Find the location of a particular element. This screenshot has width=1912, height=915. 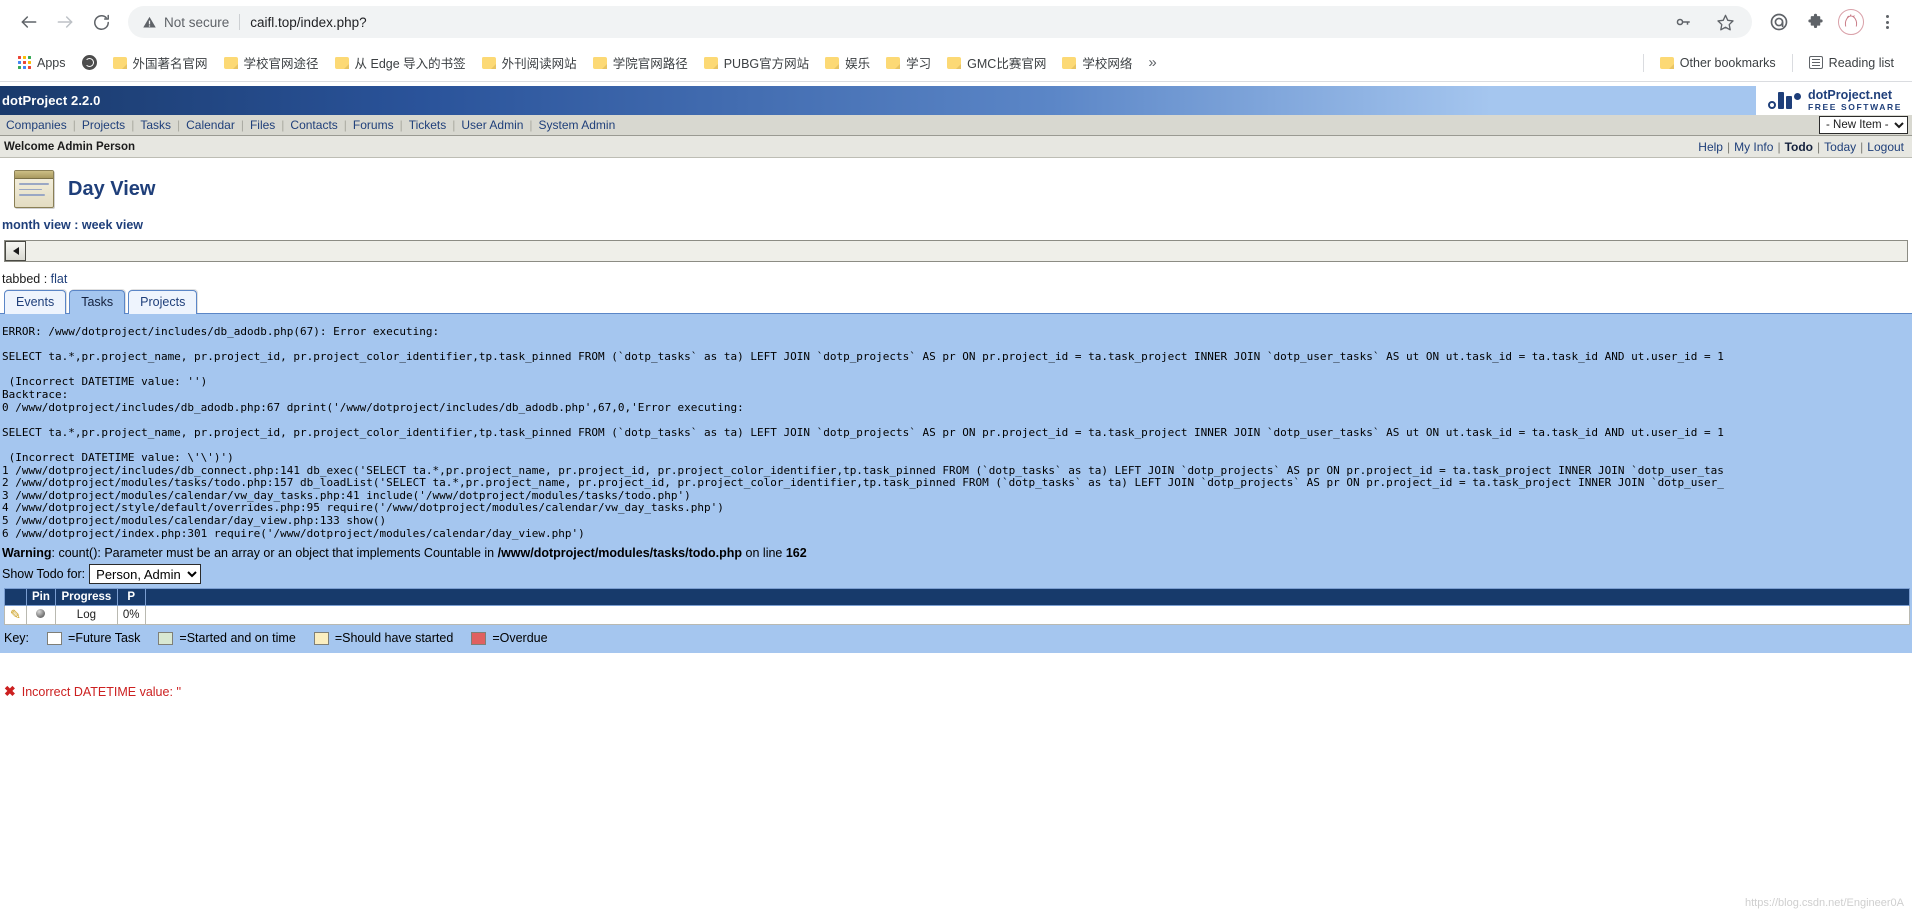

week-view-link: week view is located at coordinates (112, 225).